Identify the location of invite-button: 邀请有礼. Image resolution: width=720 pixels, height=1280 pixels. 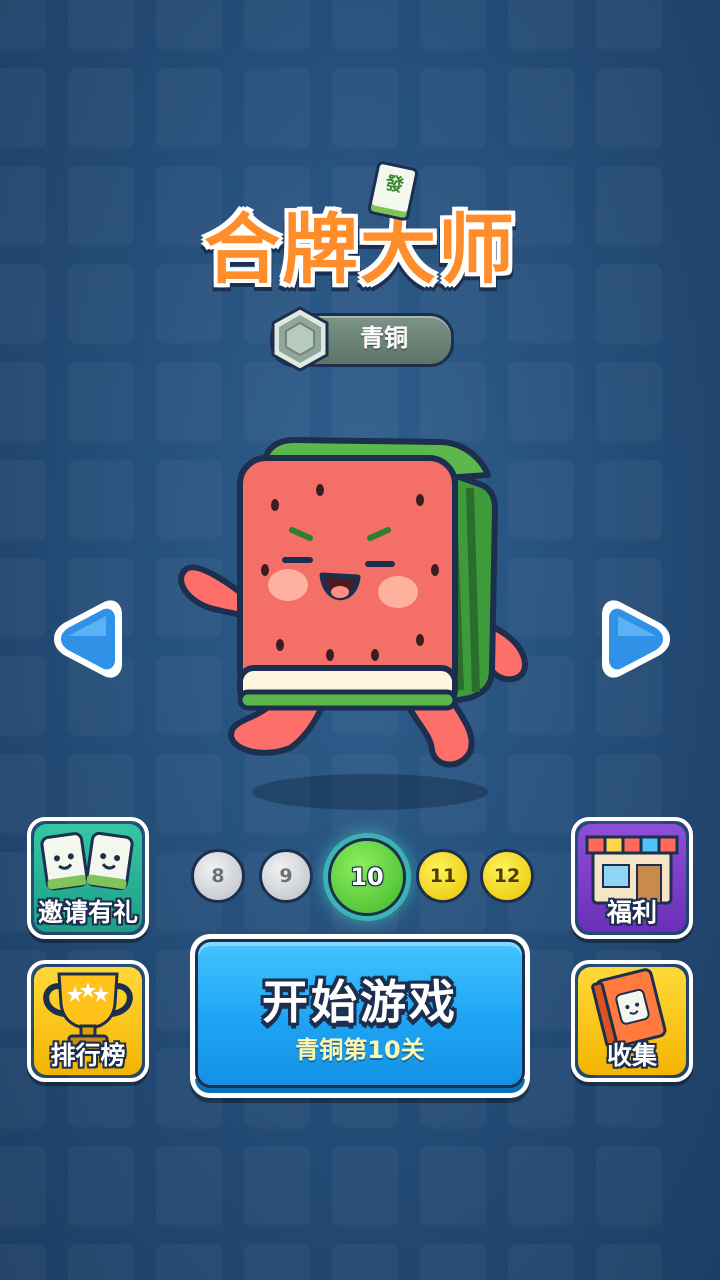
(88, 878).